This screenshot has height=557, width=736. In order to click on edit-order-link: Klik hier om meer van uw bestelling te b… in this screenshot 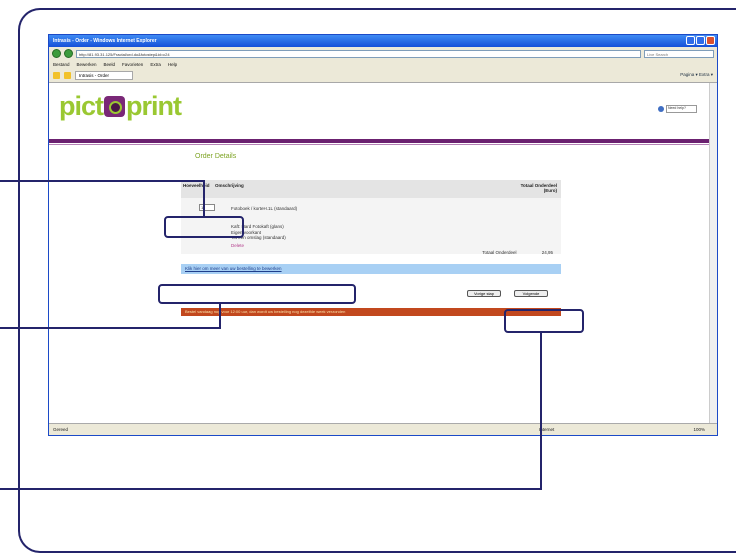, I will do `click(371, 269)`.